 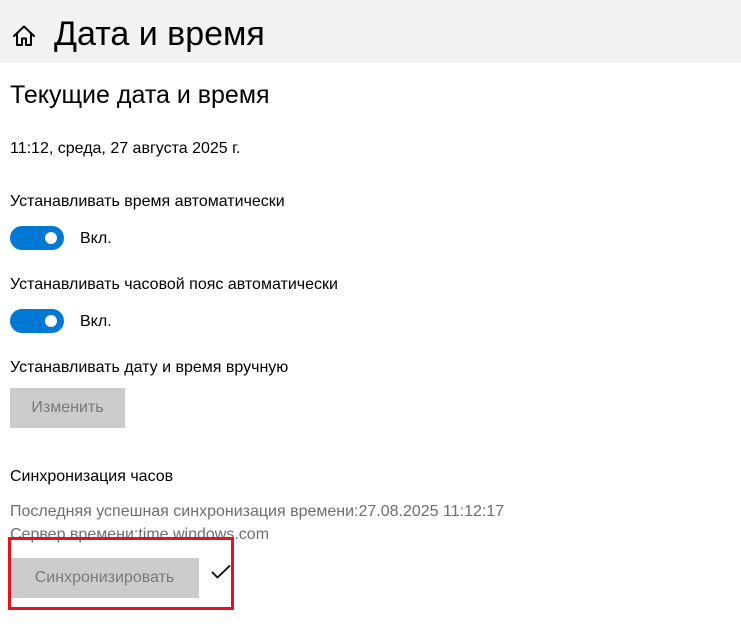 What do you see at coordinates (96, 321) in the screenshot?
I see `auto-timezone-state: Вкл.` at bounding box center [96, 321].